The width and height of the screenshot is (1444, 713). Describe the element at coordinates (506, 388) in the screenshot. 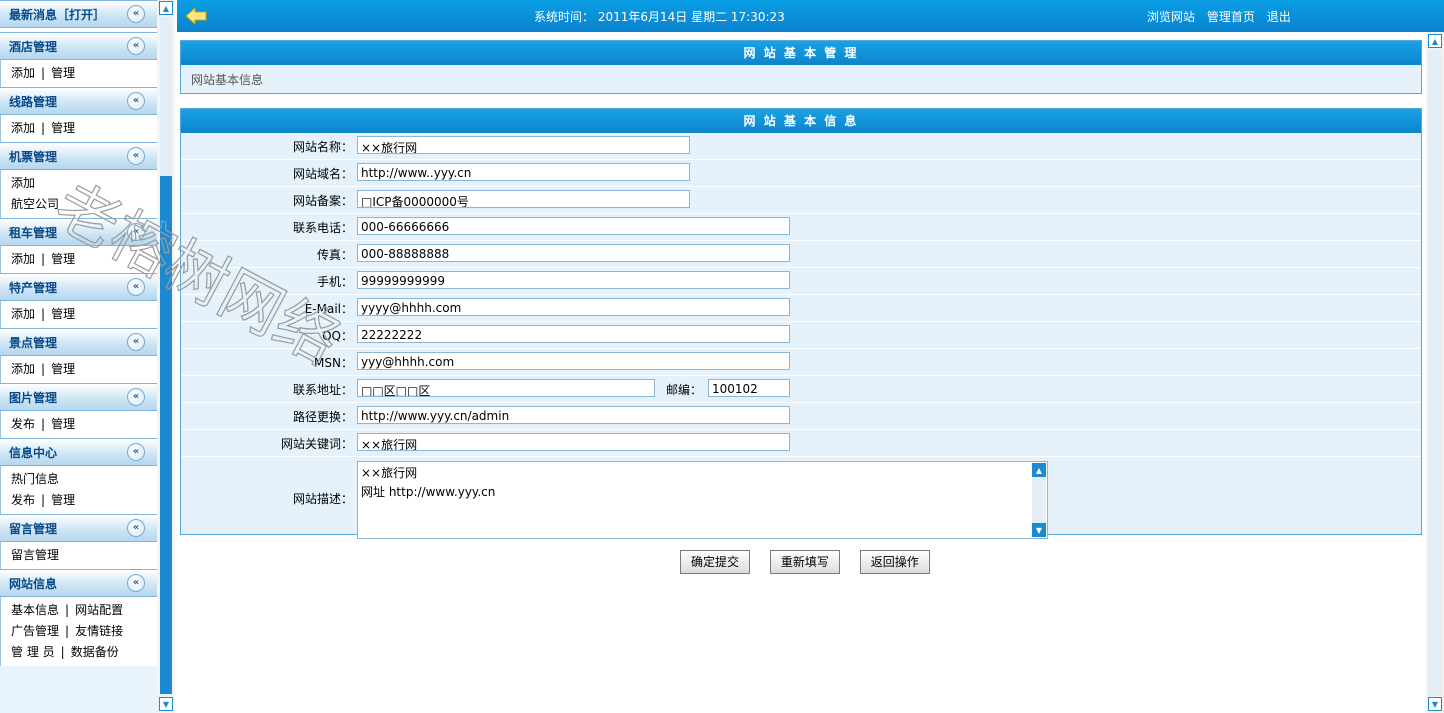

I see `address-input: □□区□□区` at that location.